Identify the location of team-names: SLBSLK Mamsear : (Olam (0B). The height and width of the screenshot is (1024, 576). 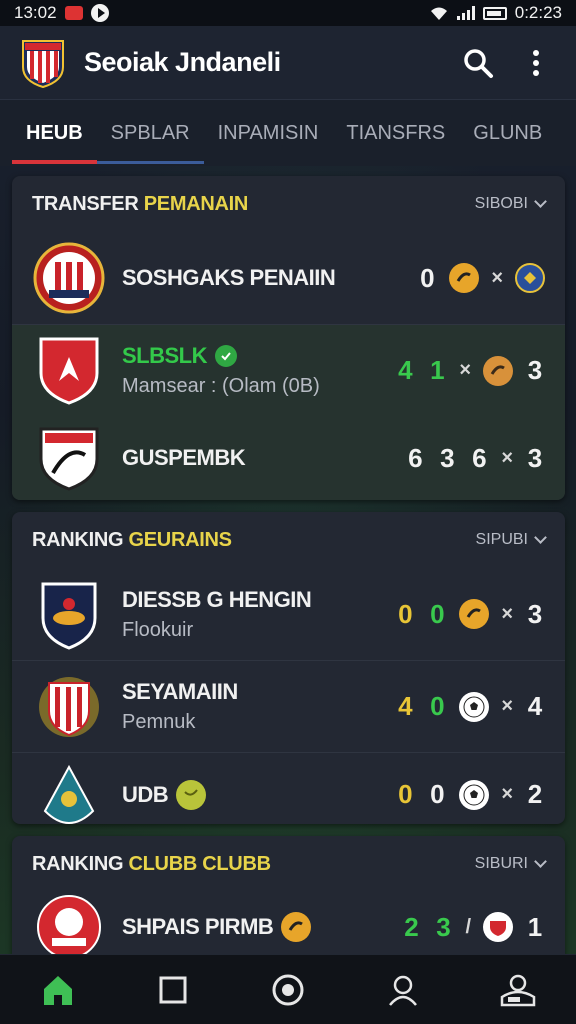
(258, 370).